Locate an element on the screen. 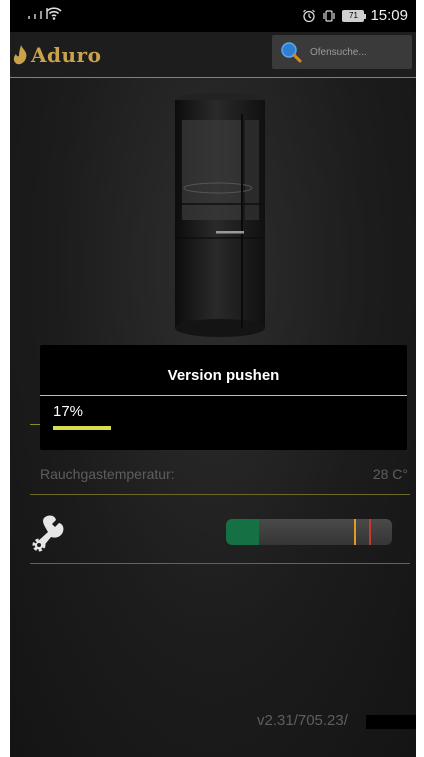 The height and width of the screenshot is (757, 424). flue-temperature-row: Rauchgastemperatur: 28 C° is located at coordinates (219, 480).